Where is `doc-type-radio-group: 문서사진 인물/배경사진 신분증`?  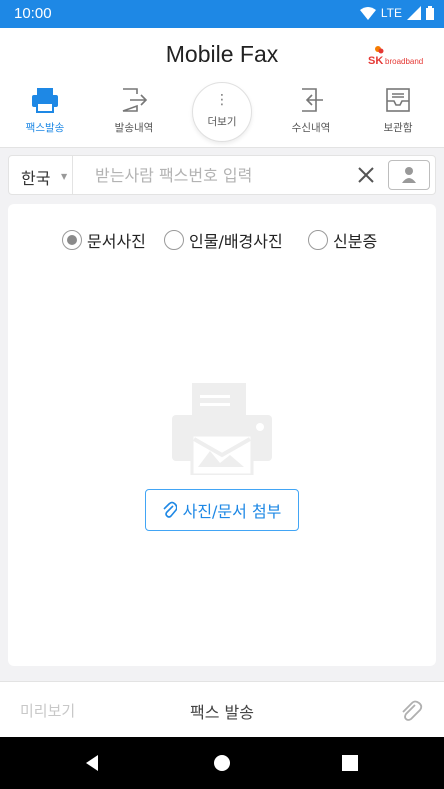
doc-type-radio-group: 문서사진 인물/배경사진 신분증 is located at coordinates (222, 240).